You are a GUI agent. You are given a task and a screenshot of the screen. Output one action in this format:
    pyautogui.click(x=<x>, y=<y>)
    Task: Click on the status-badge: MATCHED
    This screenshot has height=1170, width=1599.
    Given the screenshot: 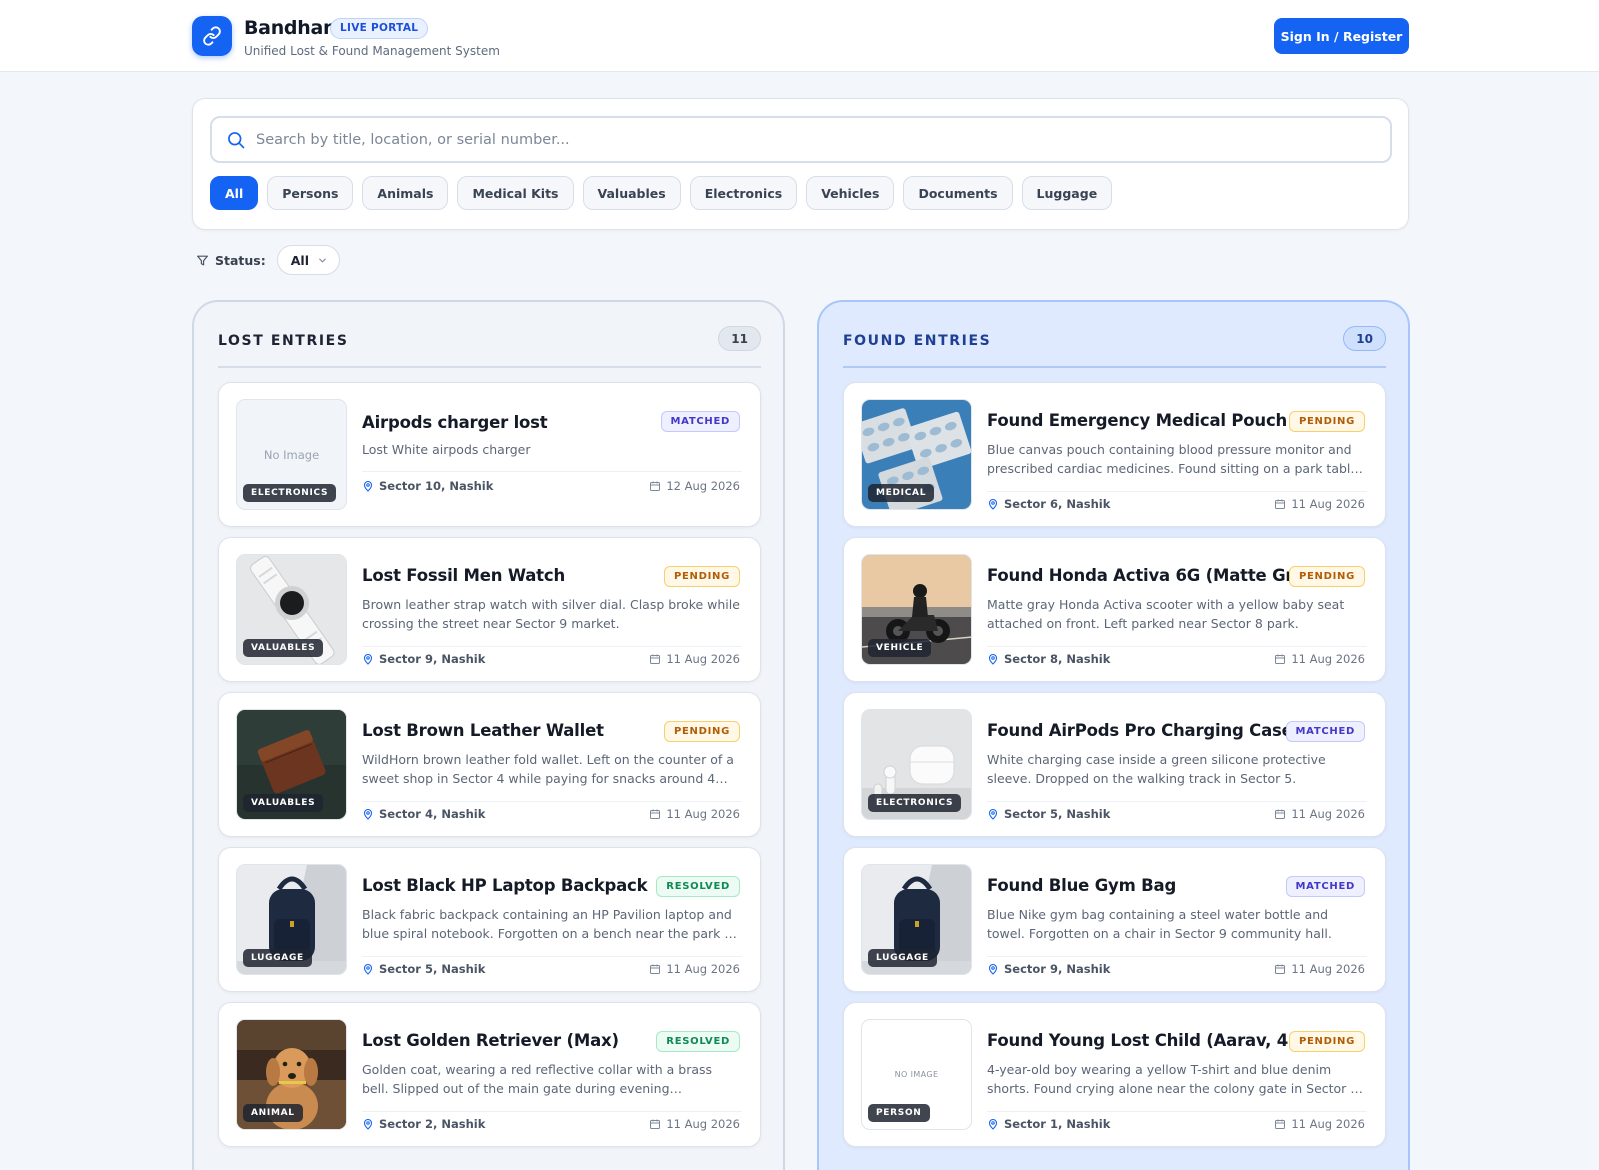 What is the action you would take?
    pyautogui.click(x=1325, y=886)
    